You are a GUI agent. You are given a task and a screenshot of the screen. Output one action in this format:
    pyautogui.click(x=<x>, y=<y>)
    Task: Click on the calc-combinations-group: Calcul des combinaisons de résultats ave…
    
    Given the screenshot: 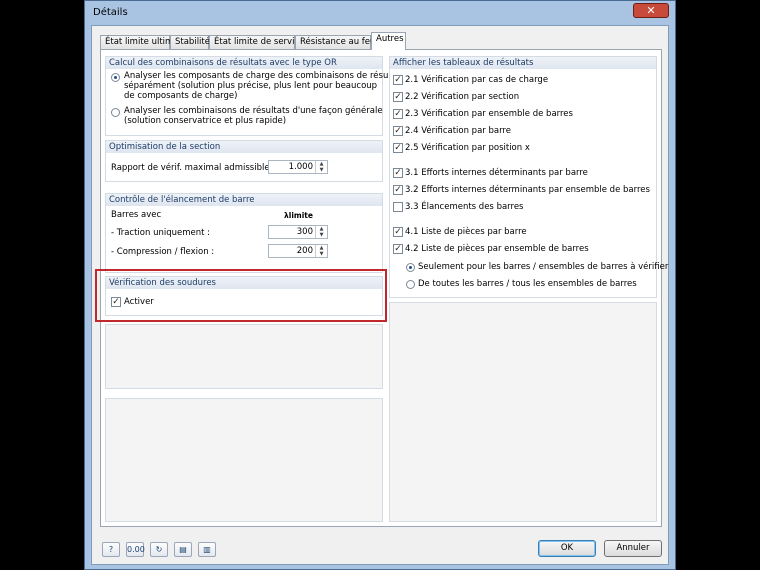 What is the action you would take?
    pyautogui.click(x=256, y=96)
    